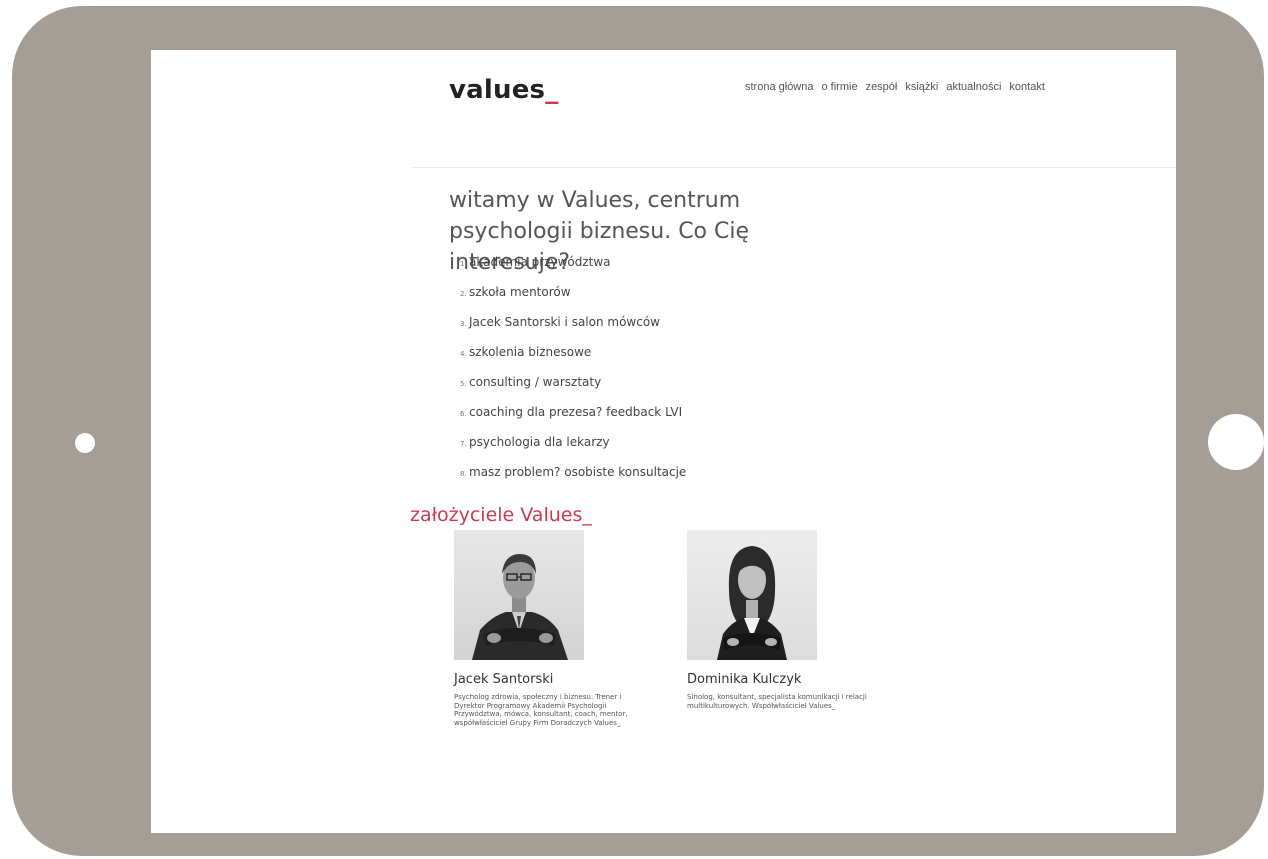  What do you see at coordinates (552, 90) in the screenshot?
I see `logo-underscore: _` at bounding box center [552, 90].